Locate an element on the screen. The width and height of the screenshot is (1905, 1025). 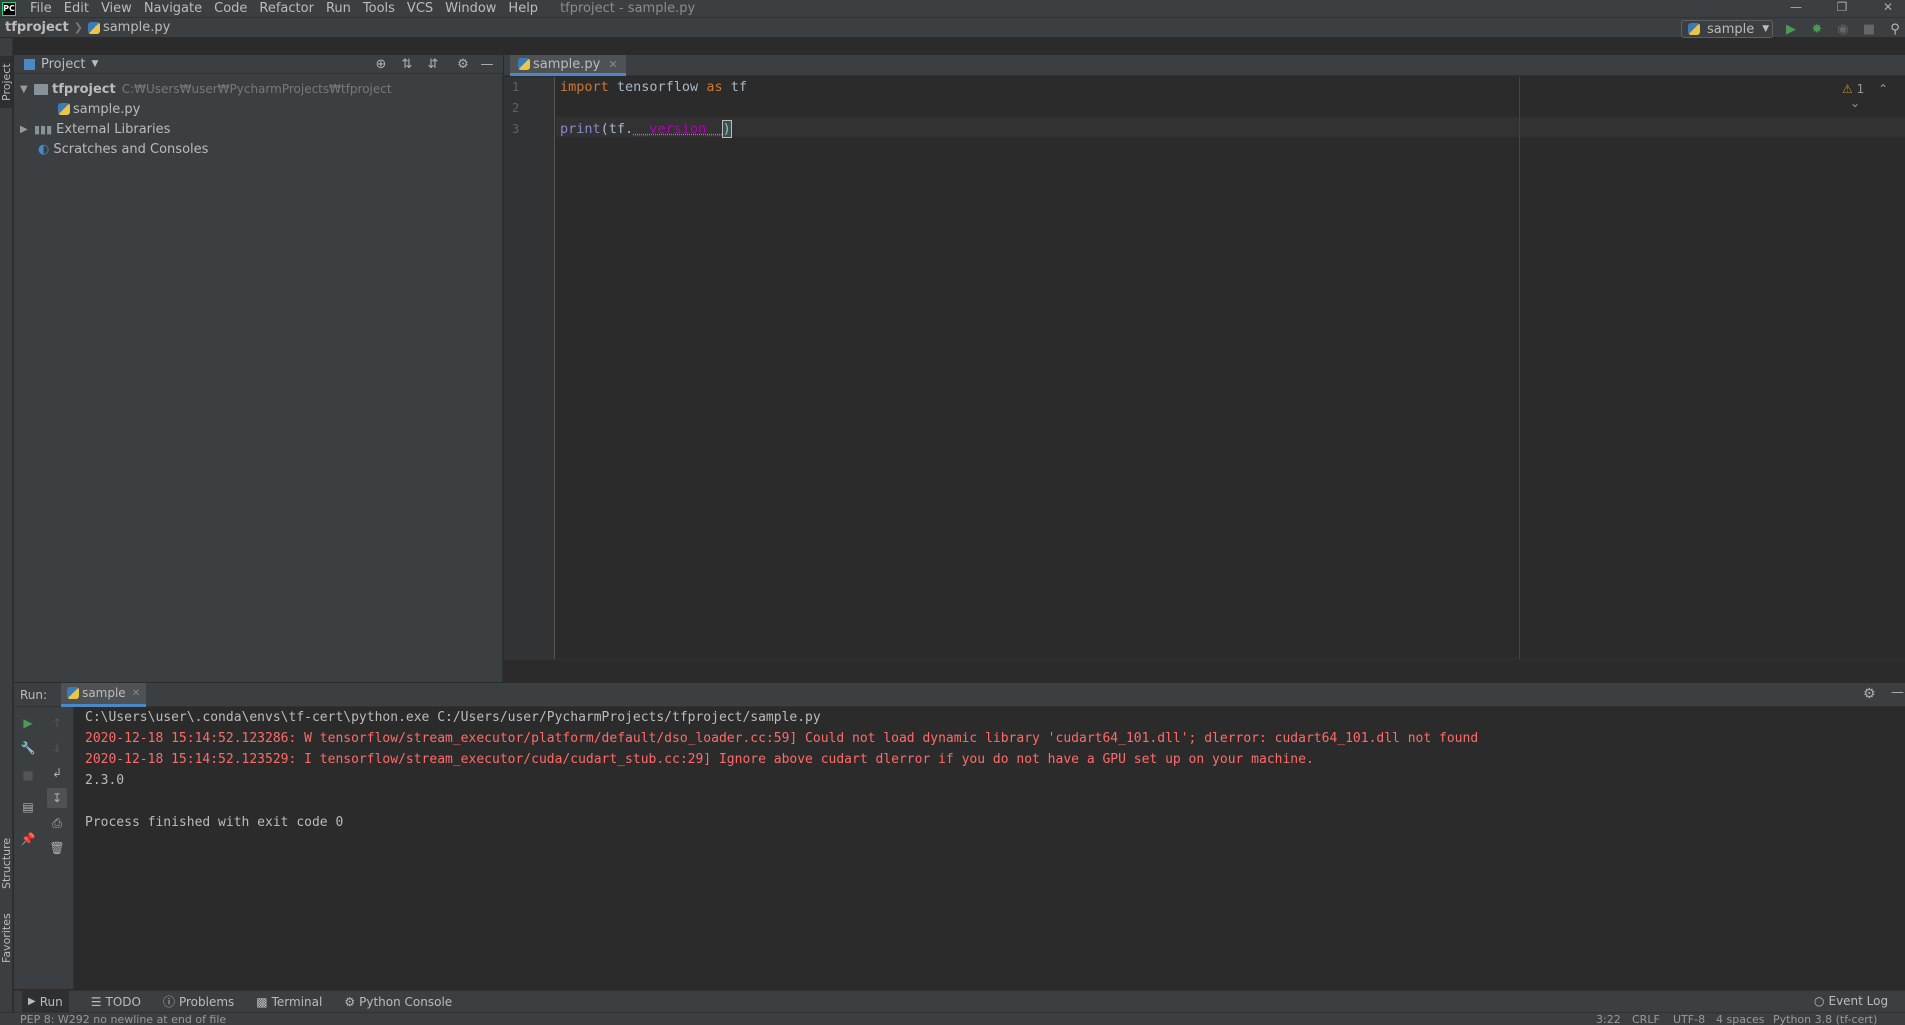
line-number: 3 is located at coordinates (516, 129).